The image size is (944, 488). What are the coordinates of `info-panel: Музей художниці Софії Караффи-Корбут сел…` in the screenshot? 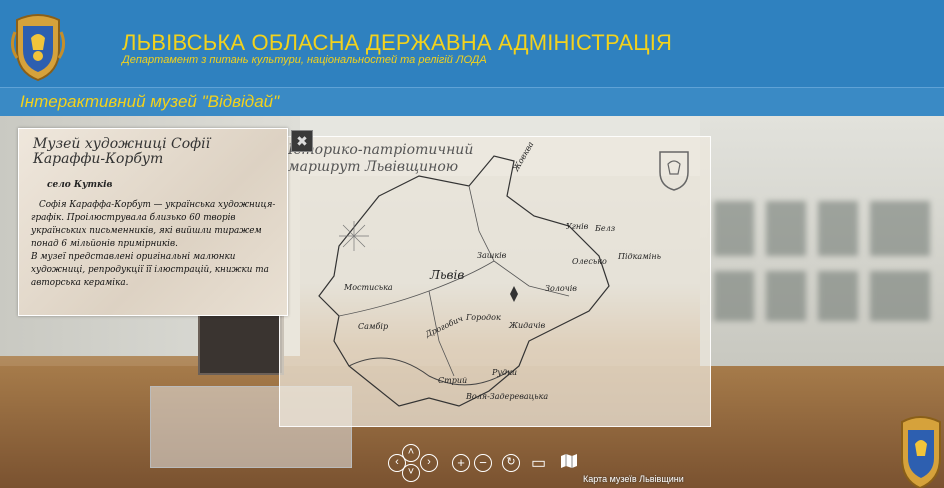 It's located at (153, 222).